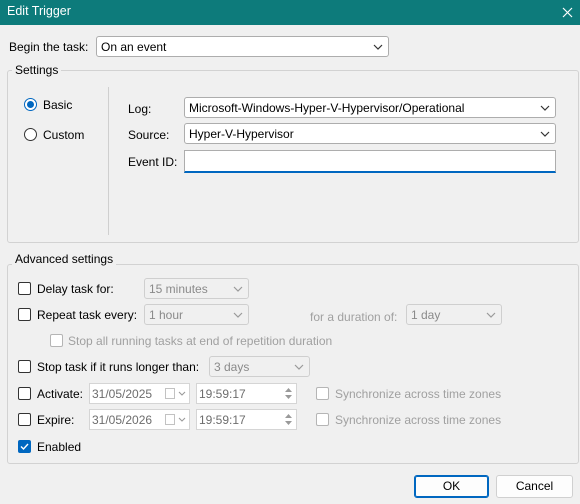  I want to click on settings-title: Settings, so click(37, 70).